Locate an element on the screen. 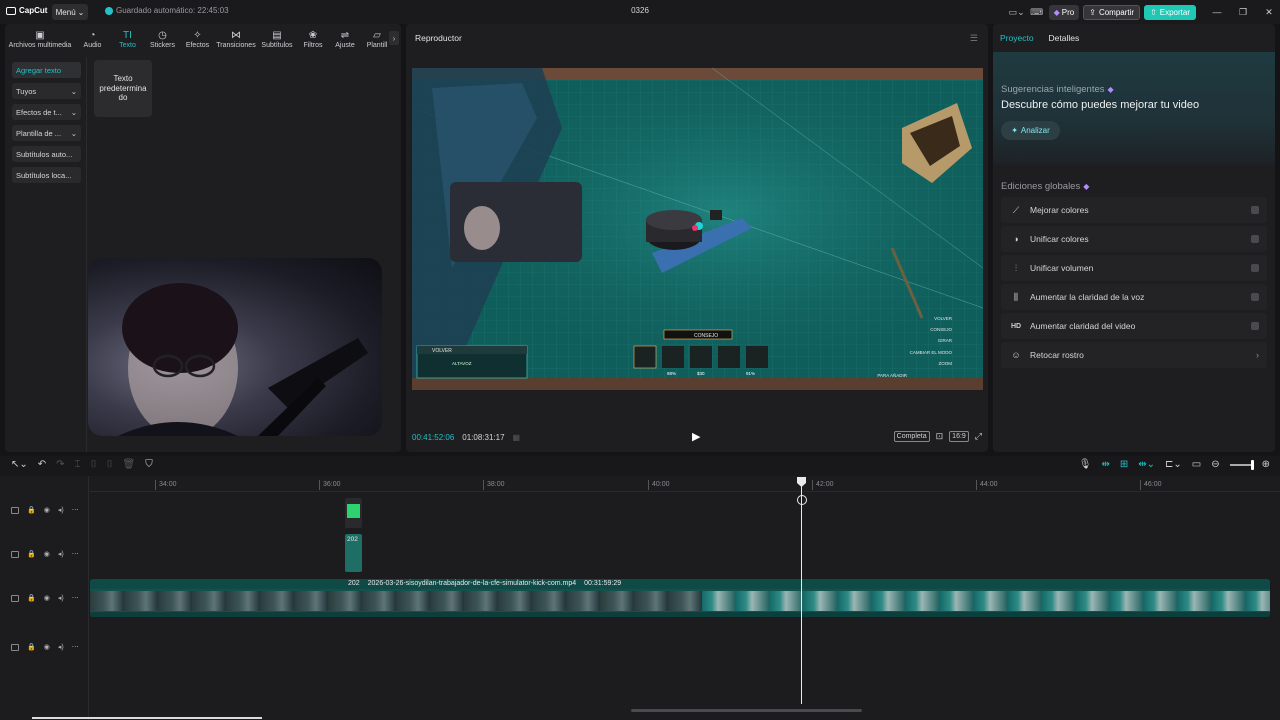  zoom-in-icon: ⊕ is located at coordinates (1266, 464).